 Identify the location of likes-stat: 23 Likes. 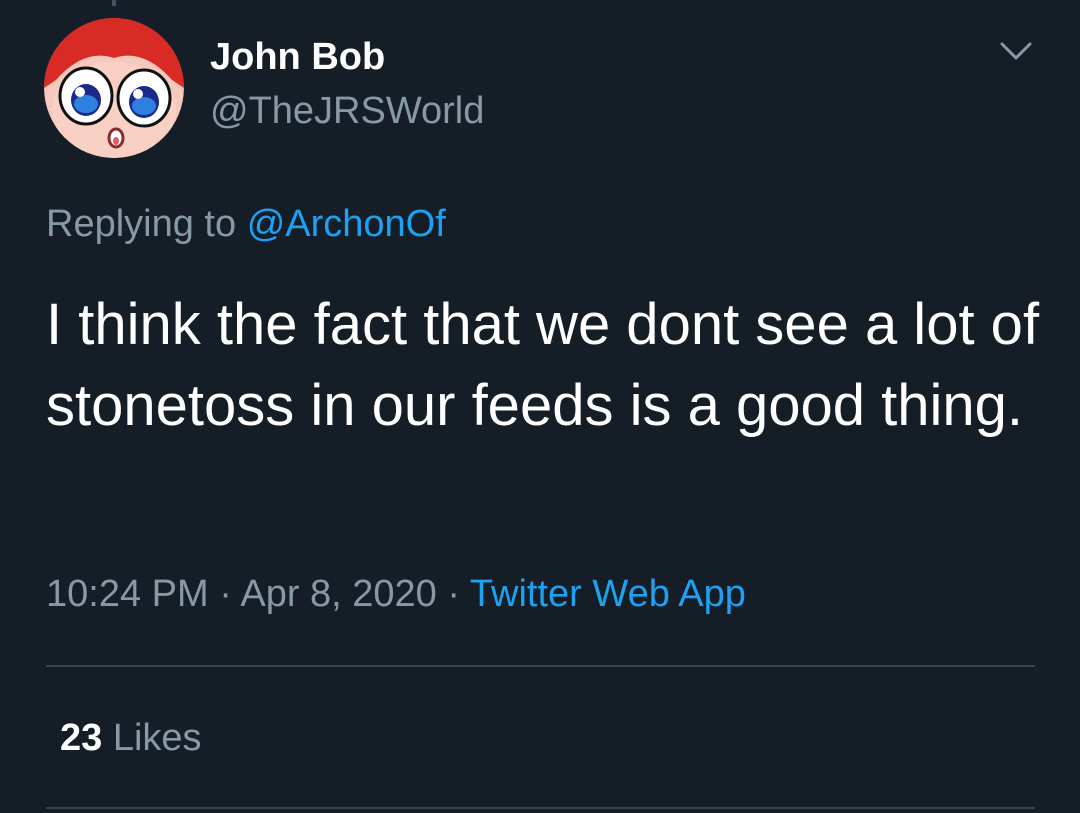
(131, 738).